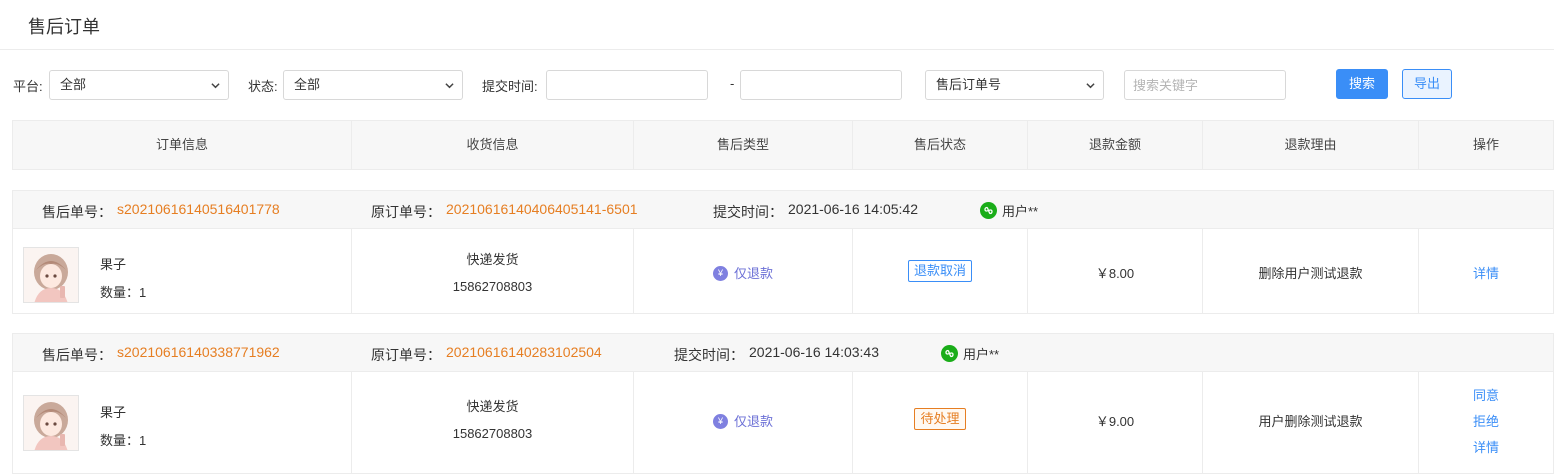 This screenshot has width=1554, height=474. Describe the element at coordinates (1205, 85) in the screenshot. I see `keyword-search-input` at that location.